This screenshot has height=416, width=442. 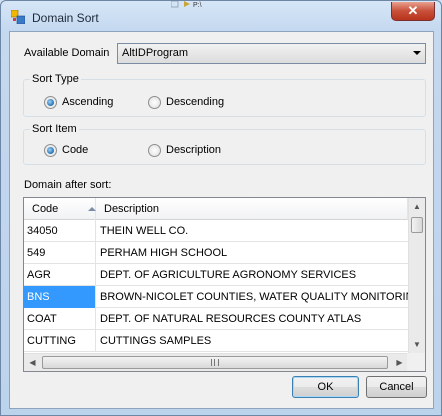 I want to click on available-domain-dropdown: AltIDProgram, so click(x=271, y=53).